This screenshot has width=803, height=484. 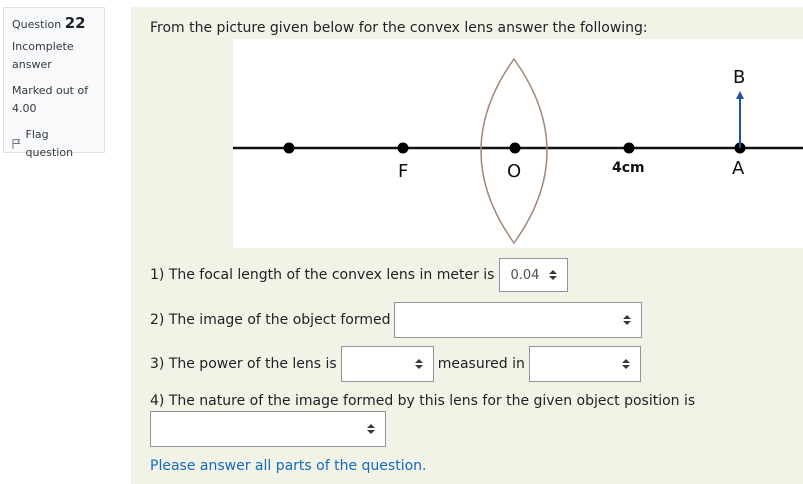 I want to click on point-2f-left, so click(x=289, y=148).